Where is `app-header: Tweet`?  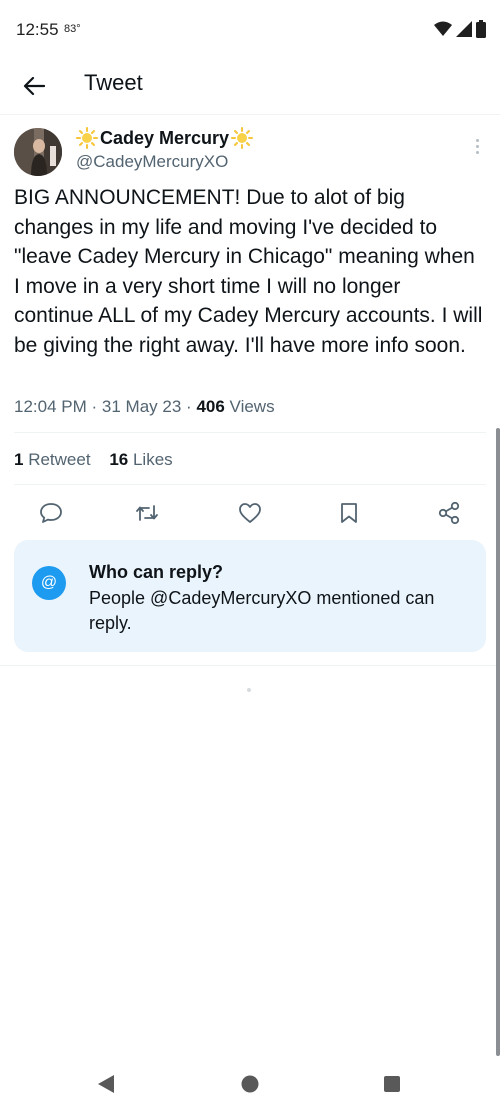
app-header: Tweet is located at coordinates (250, 86).